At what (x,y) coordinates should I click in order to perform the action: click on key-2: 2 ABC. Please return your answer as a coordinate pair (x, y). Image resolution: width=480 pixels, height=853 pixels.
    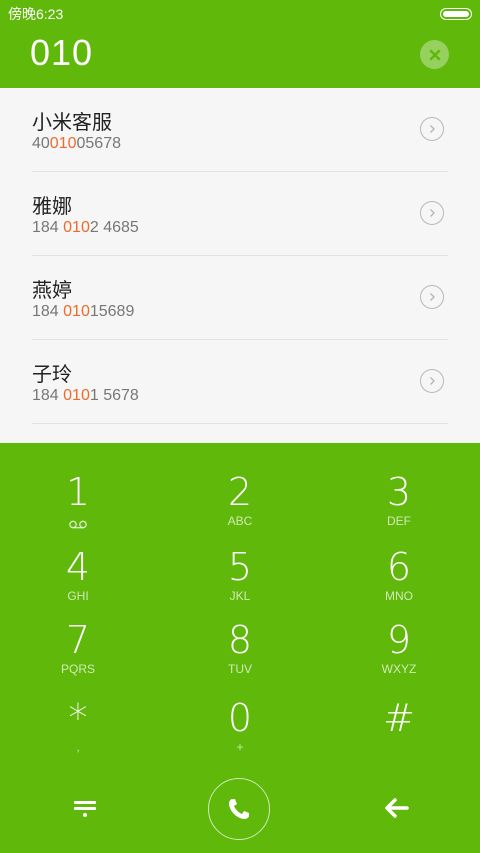
    Looking at the image, I should click on (240, 503).